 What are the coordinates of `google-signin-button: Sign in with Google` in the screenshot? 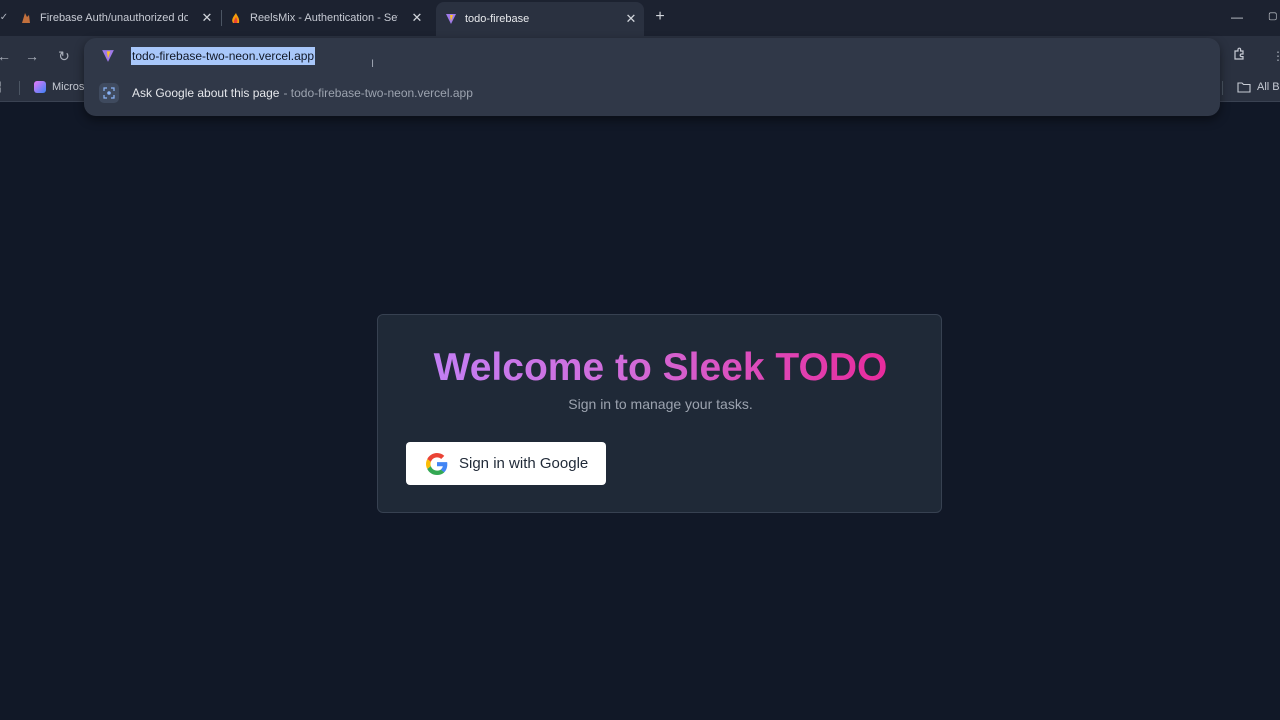 It's located at (506, 463).